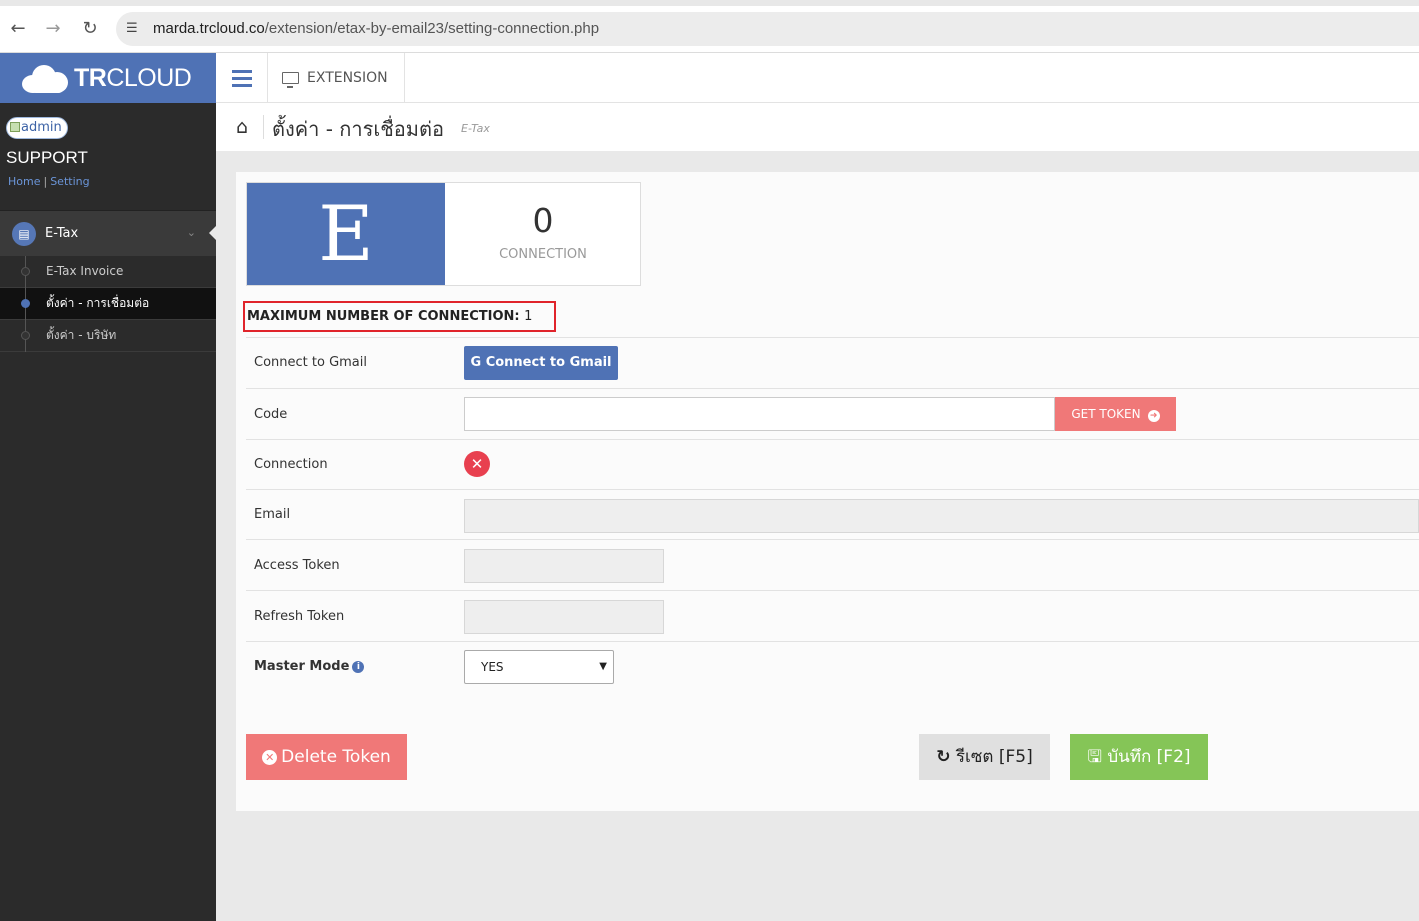  What do you see at coordinates (564, 566) in the screenshot?
I see `access-token-field` at bounding box center [564, 566].